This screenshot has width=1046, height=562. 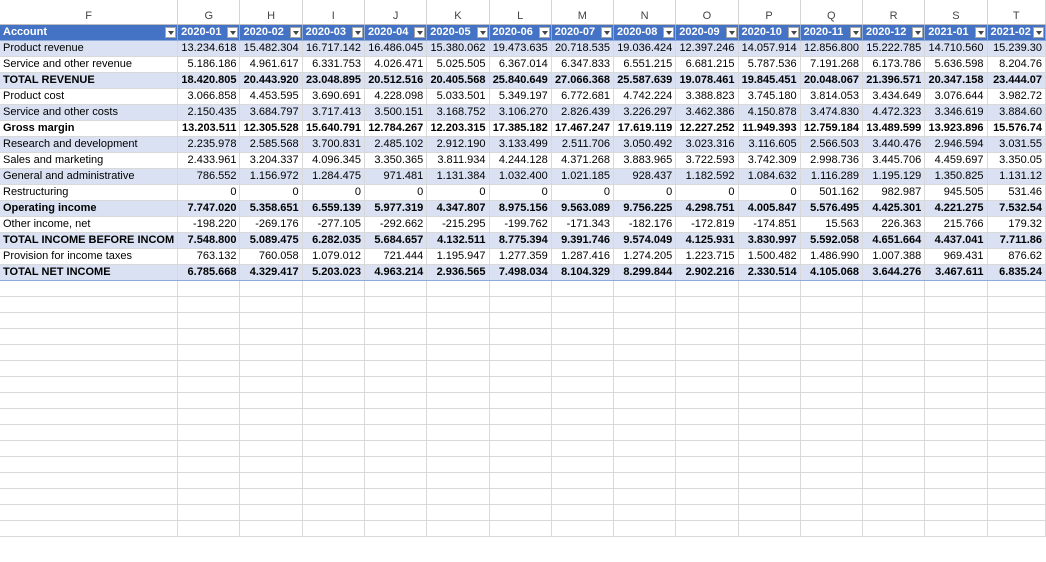 I want to click on value-cell: 4.437.041, so click(x=956, y=240).